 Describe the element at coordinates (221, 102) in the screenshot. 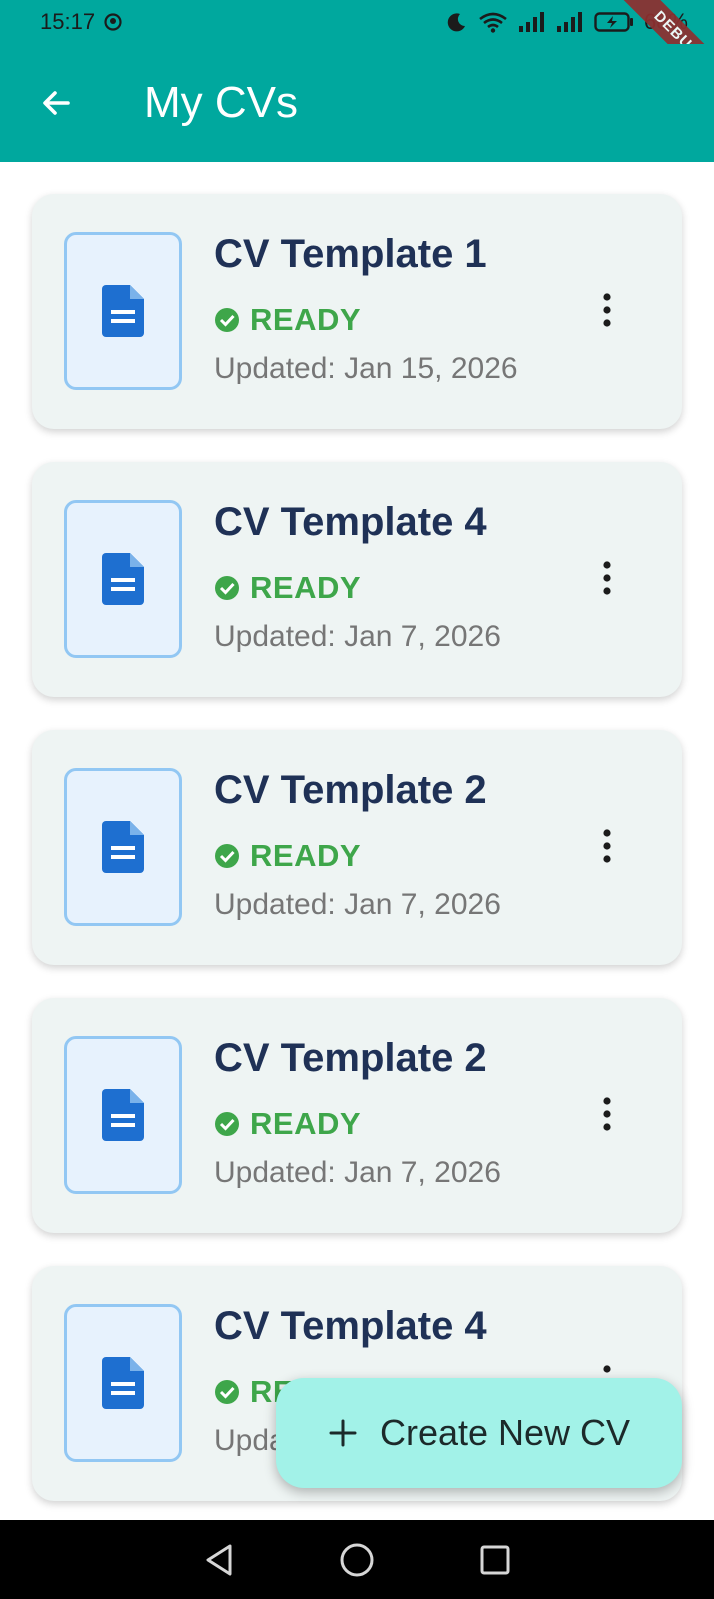

I see `page-title: My CVs` at that location.